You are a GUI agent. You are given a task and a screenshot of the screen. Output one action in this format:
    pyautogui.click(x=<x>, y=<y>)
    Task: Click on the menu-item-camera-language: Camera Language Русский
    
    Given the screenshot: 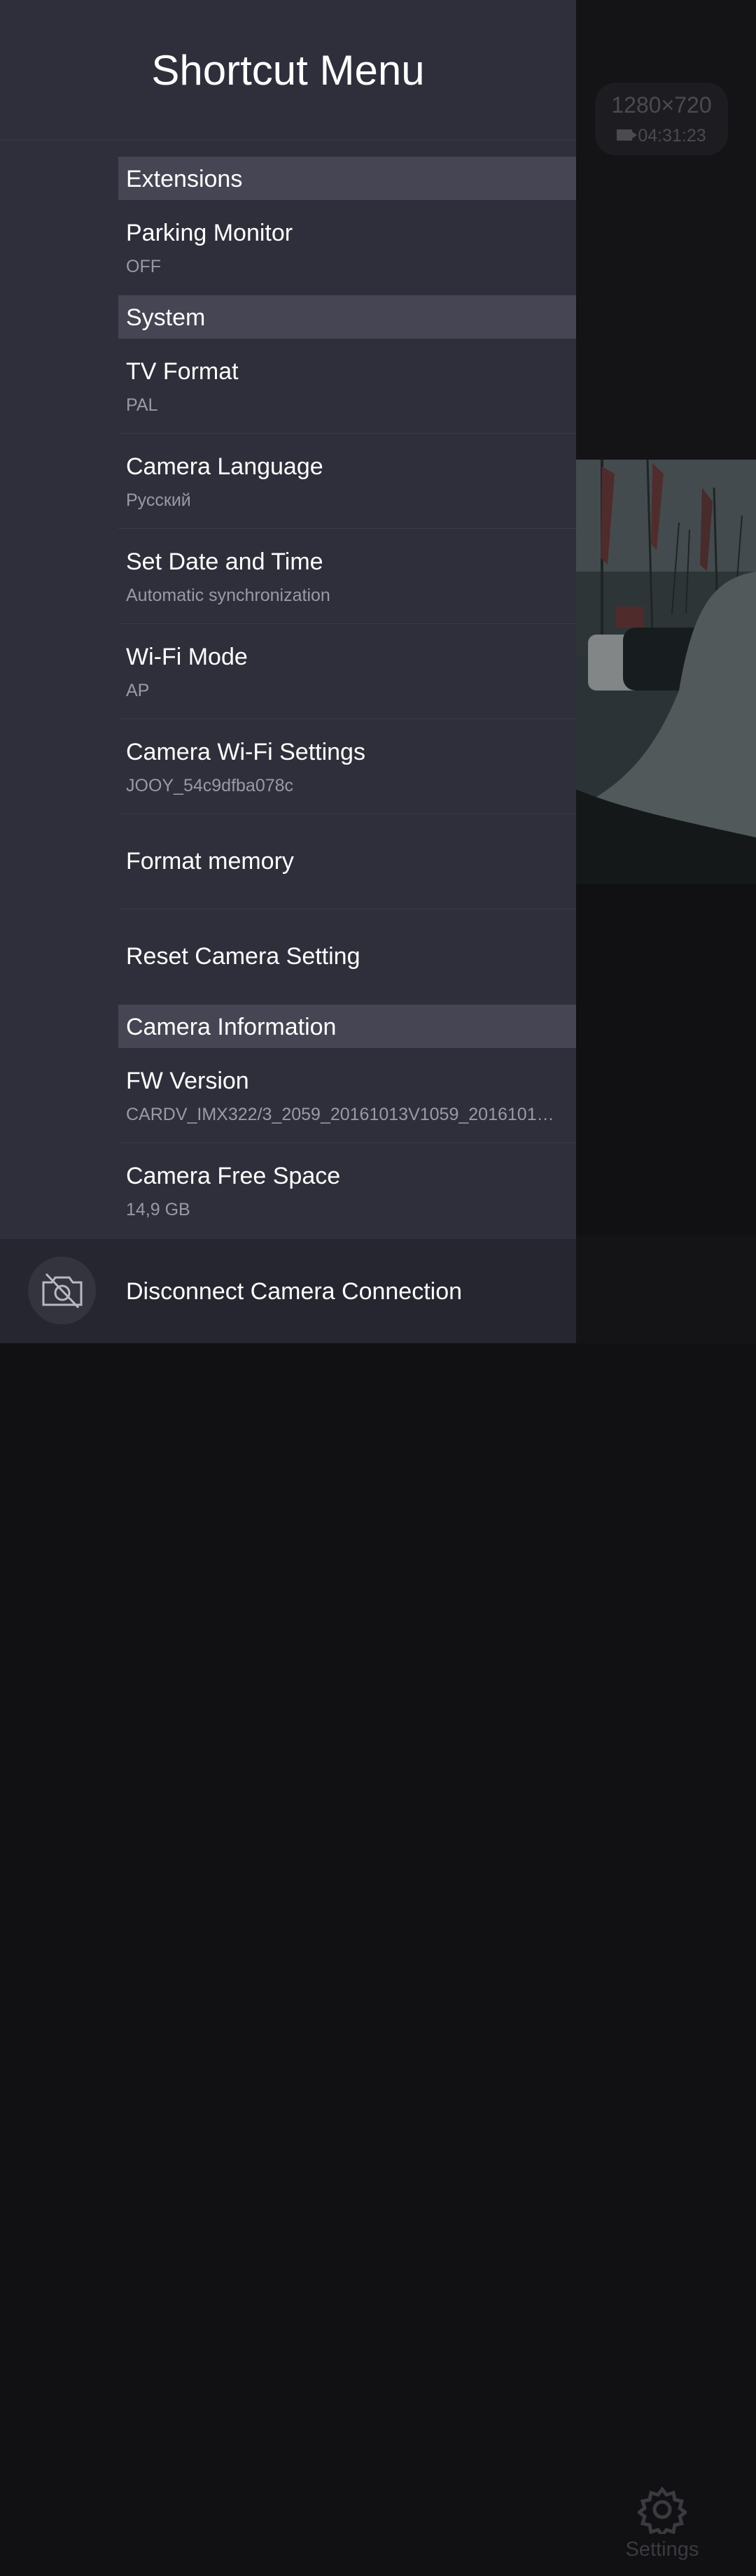 What is the action you would take?
    pyautogui.click(x=347, y=481)
    